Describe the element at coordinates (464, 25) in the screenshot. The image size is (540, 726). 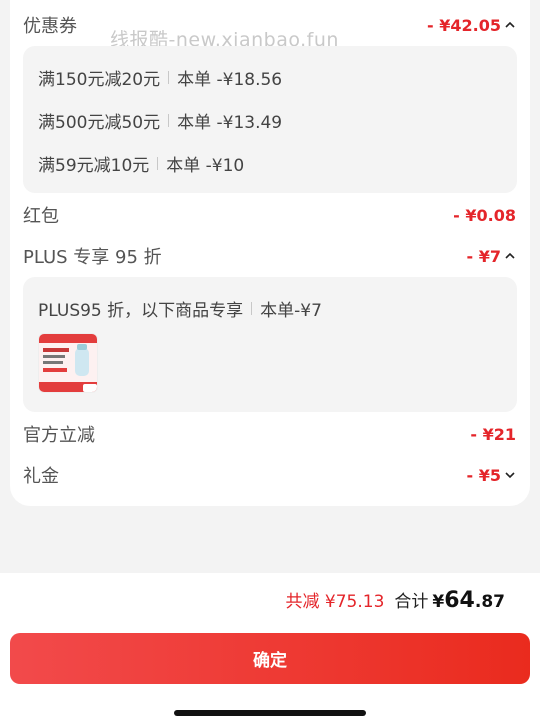
I see `coupon-amount: - ¥42.05` at that location.